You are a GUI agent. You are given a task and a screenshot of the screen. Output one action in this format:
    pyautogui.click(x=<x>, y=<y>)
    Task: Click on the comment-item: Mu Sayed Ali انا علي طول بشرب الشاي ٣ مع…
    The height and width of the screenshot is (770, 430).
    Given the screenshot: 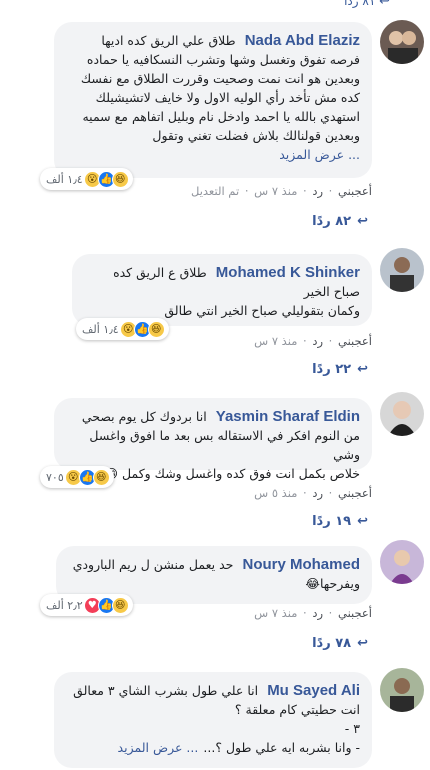 What is the action you would take?
    pyautogui.click(x=215, y=719)
    